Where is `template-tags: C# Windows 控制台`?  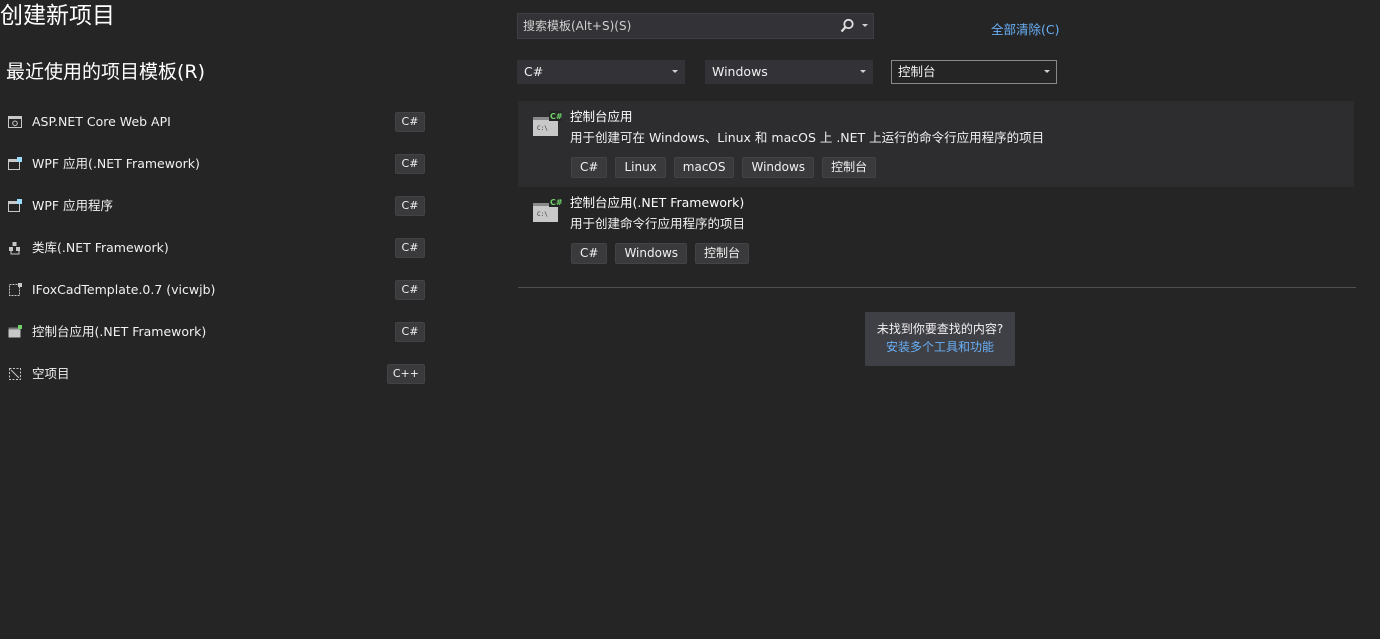 template-tags: C# Windows 控制台 is located at coordinates (660, 253).